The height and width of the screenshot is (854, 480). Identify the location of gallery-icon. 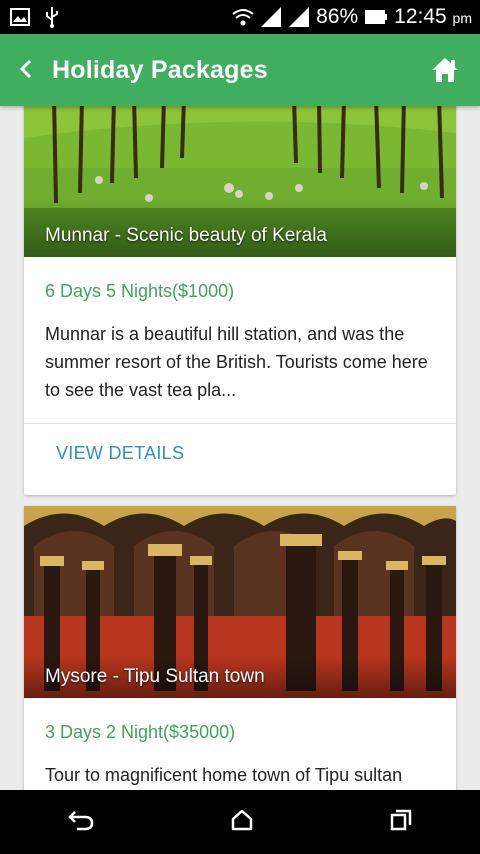
(20, 17).